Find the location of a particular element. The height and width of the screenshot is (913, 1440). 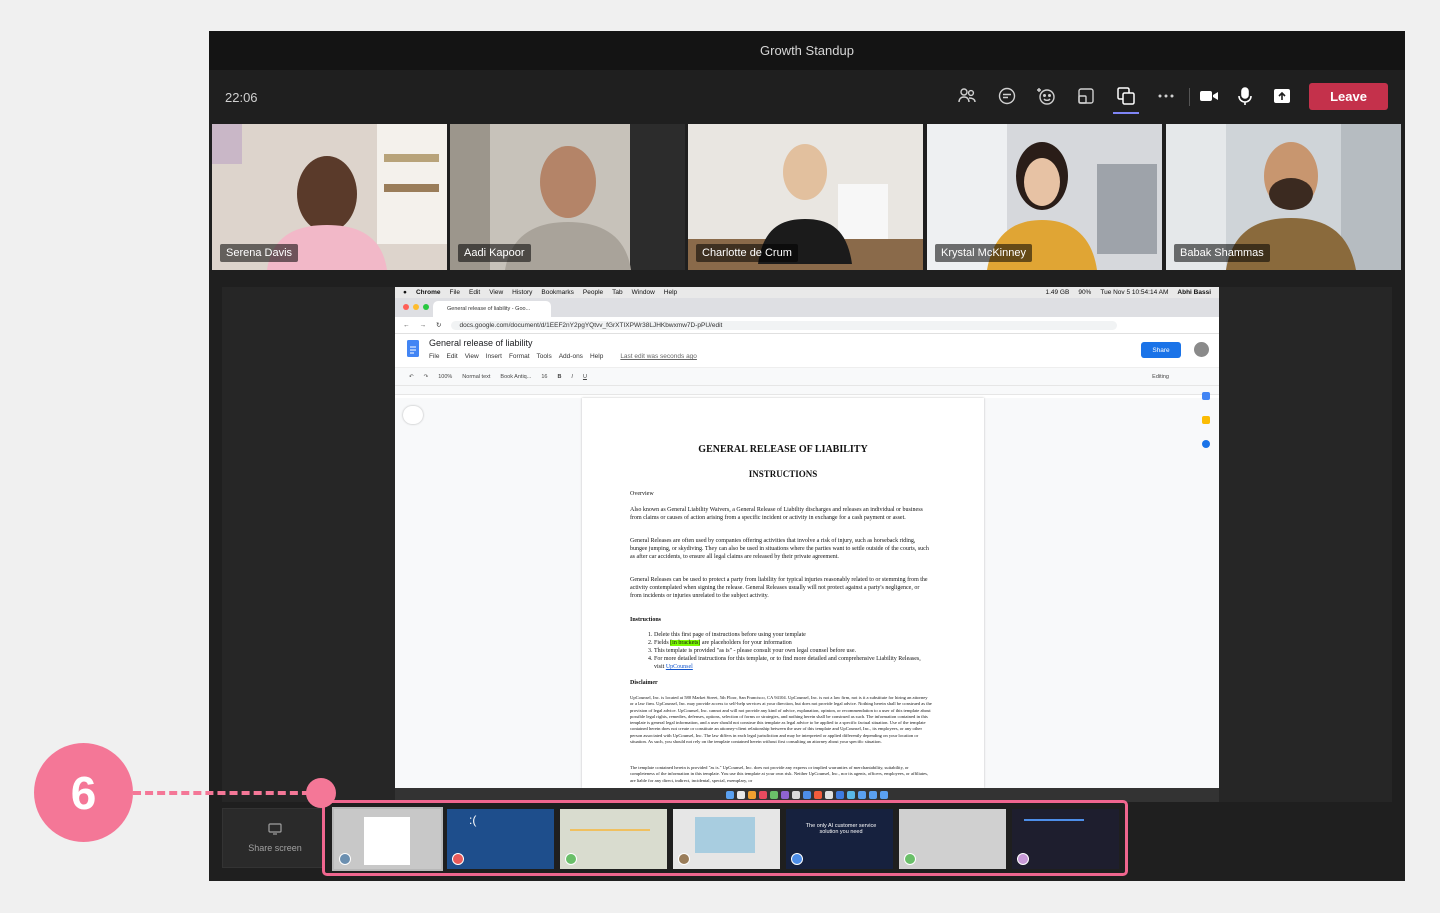

screen-thumbnail: :( is located at coordinates (500, 839).